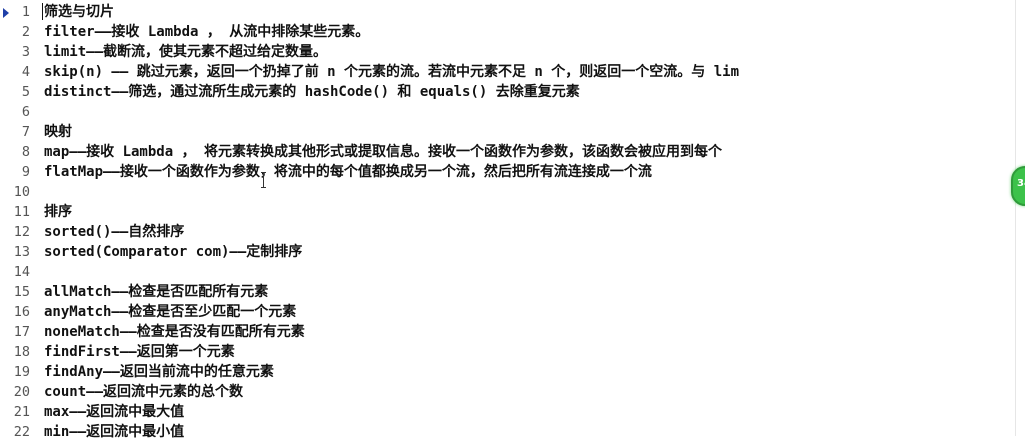  What do you see at coordinates (25, 172) in the screenshot?
I see `line-number: 9` at bounding box center [25, 172].